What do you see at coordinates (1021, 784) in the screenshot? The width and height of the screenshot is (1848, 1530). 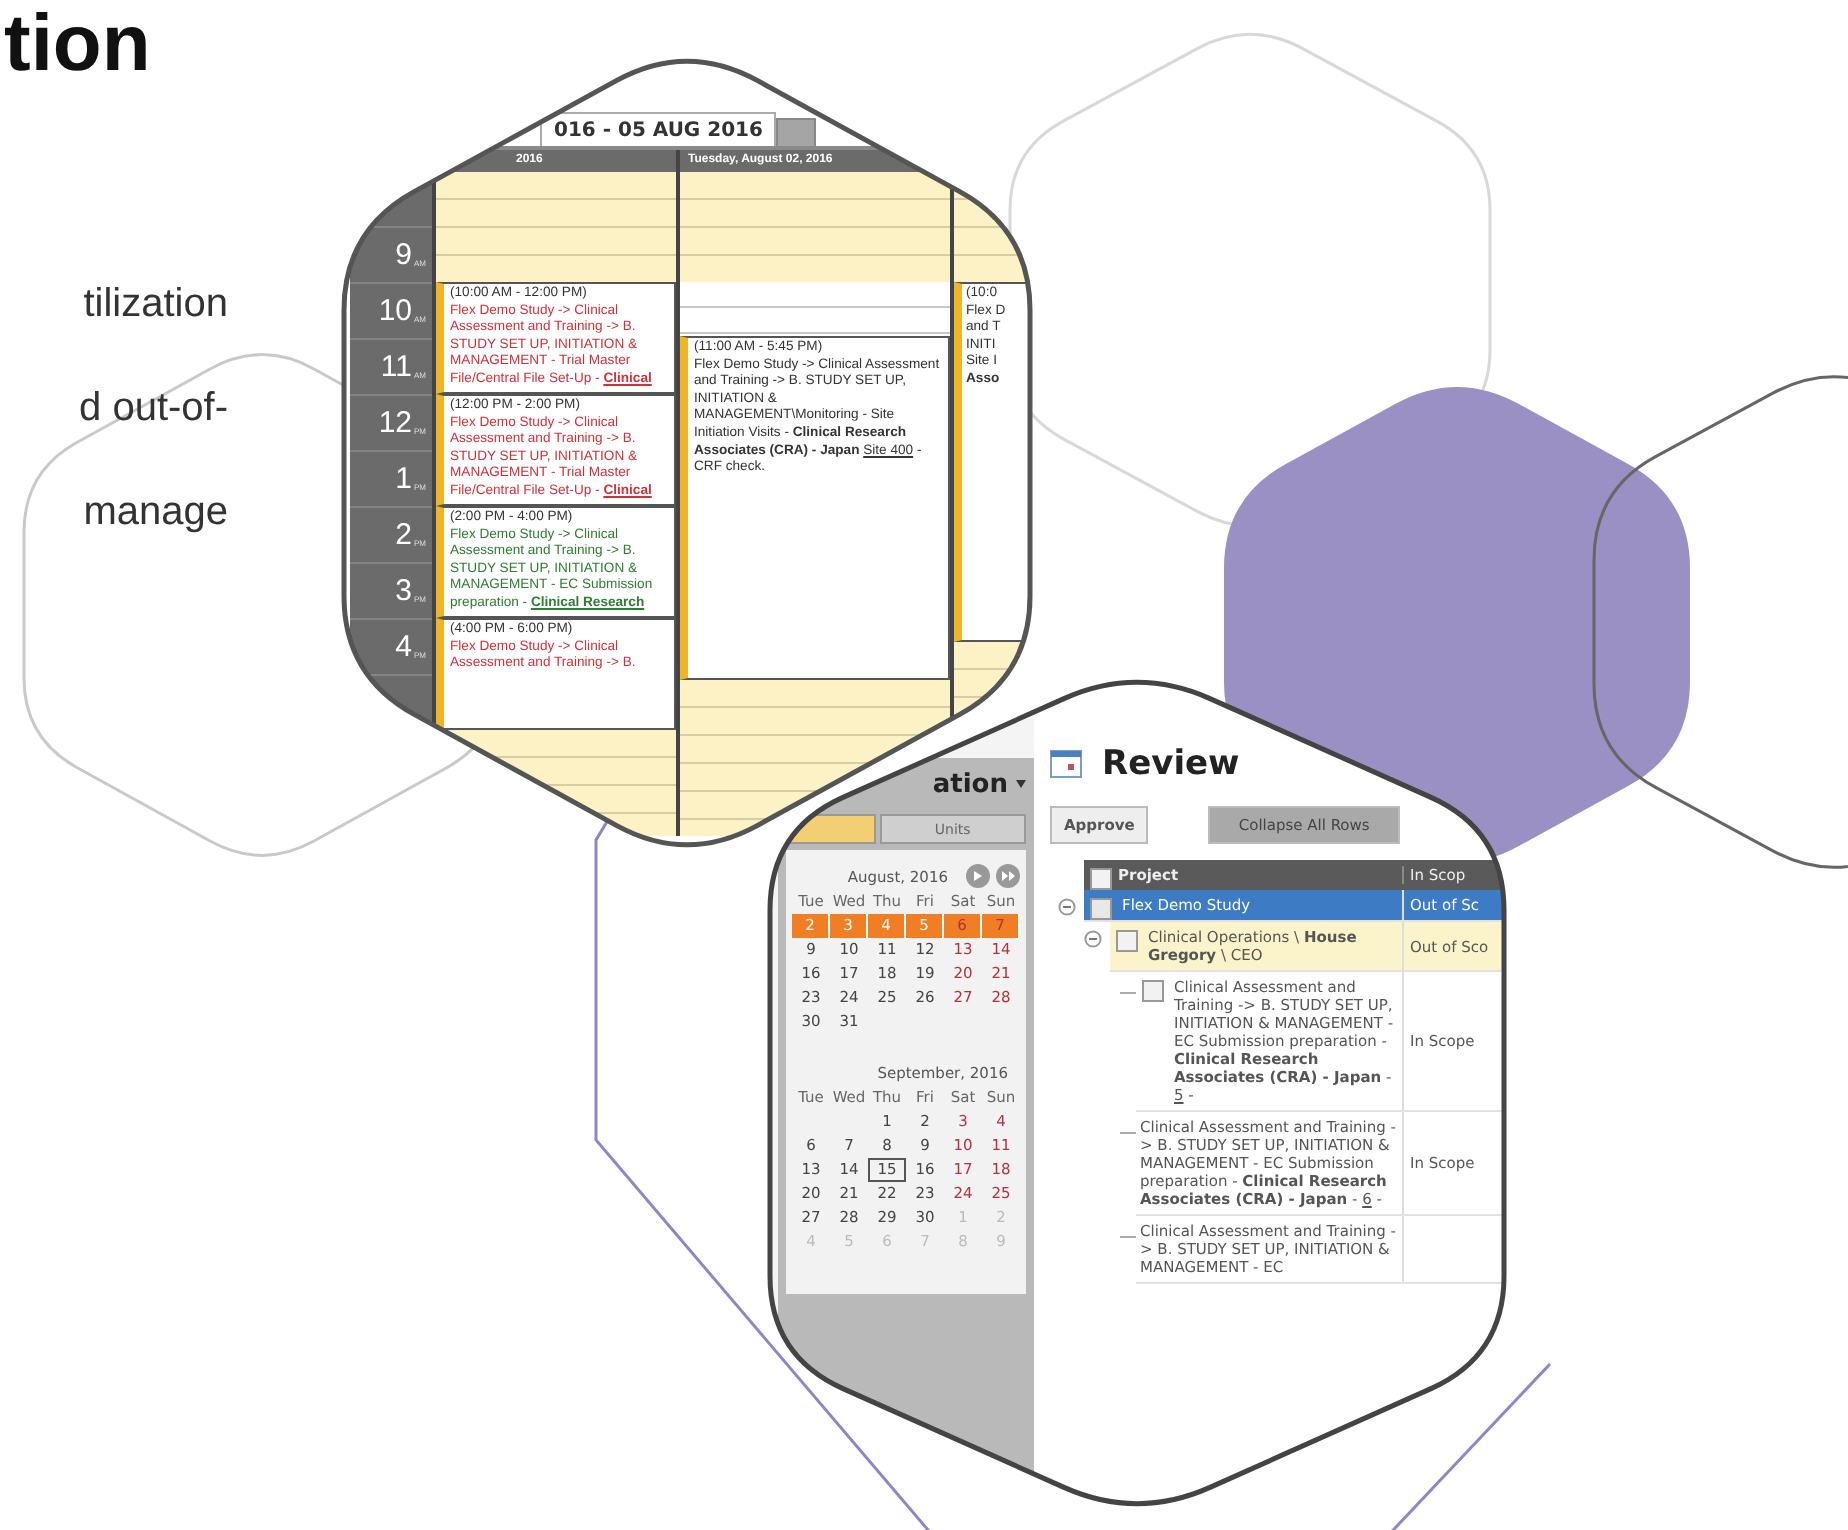 I see `caret-icon` at bounding box center [1021, 784].